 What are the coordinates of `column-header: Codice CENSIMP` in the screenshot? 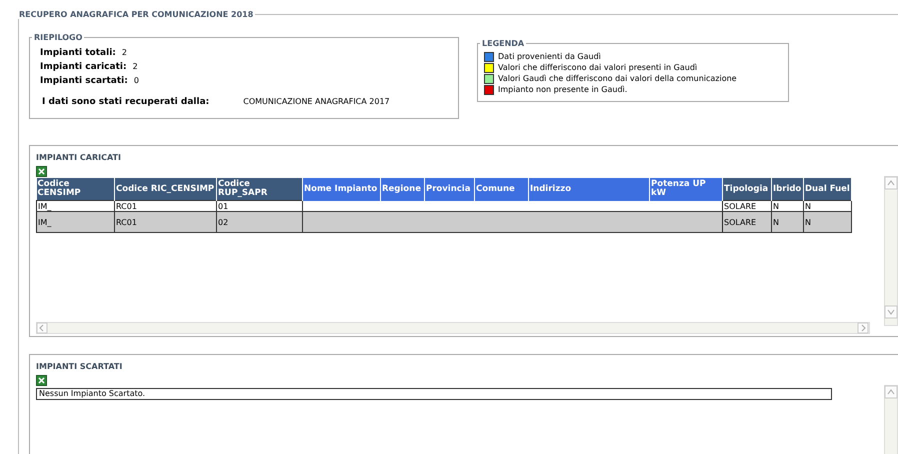 It's located at (75, 189).